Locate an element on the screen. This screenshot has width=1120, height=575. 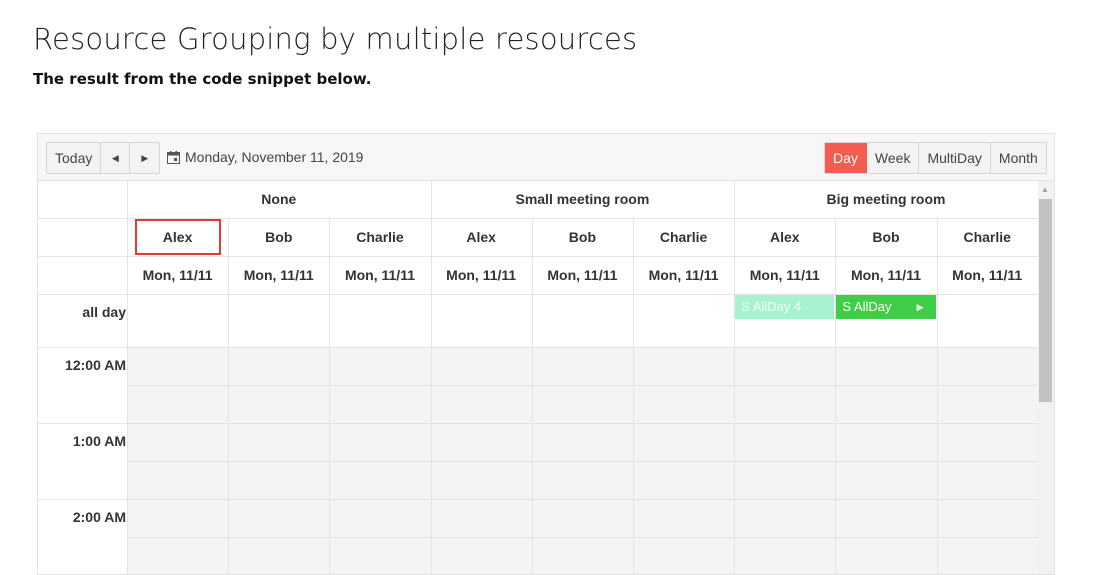
prev-button: ◀ is located at coordinates (116, 158).